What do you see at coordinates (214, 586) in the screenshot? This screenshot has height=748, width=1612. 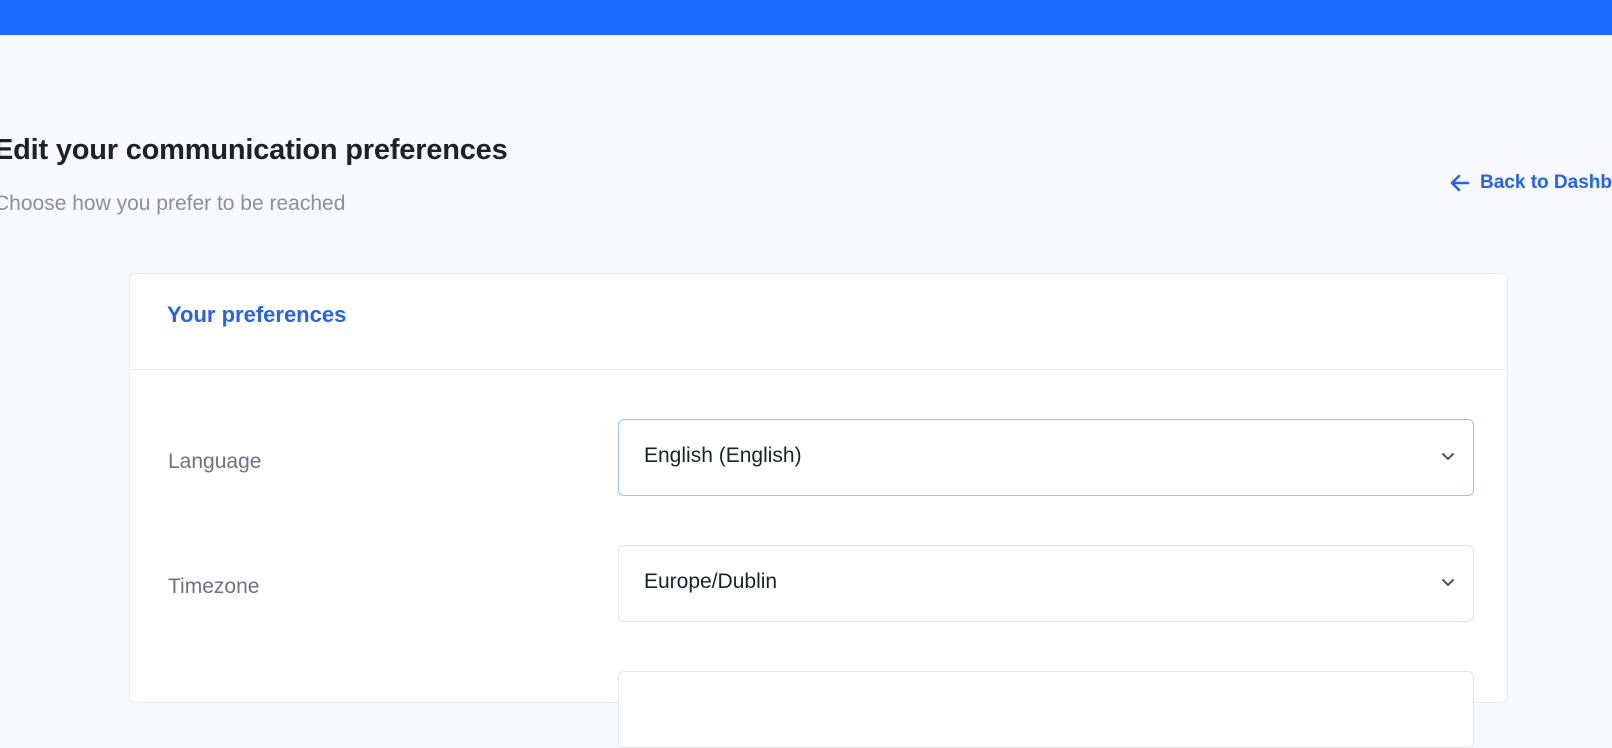 I see `timezone-label: Timezone` at bounding box center [214, 586].